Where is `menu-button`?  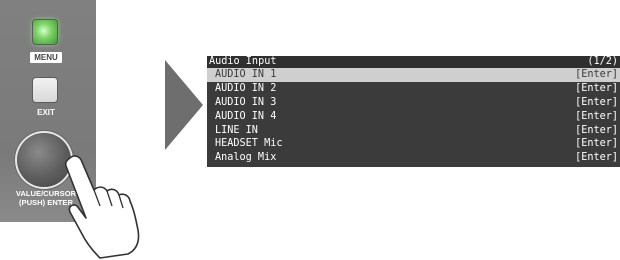
menu-button is located at coordinates (45, 32).